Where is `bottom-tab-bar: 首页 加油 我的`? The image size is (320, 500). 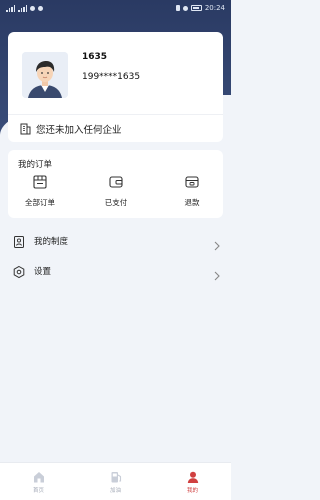 bottom-tab-bar: 首页 加油 我的 is located at coordinates (115, 481).